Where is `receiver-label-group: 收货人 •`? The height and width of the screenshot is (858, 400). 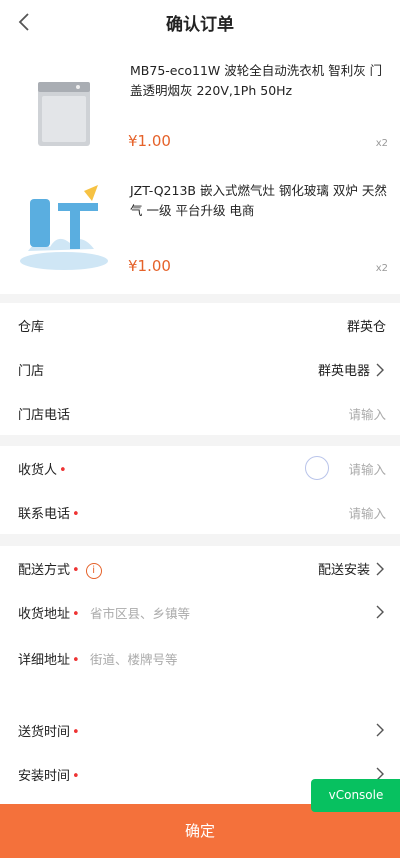 receiver-label-group: 收货人 • is located at coordinates (42, 468).